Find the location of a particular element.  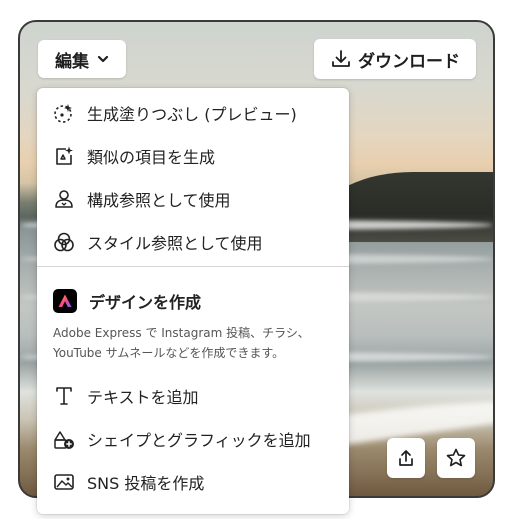

menu-item-label: 構成参照として使用 is located at coordinates (159, 200).